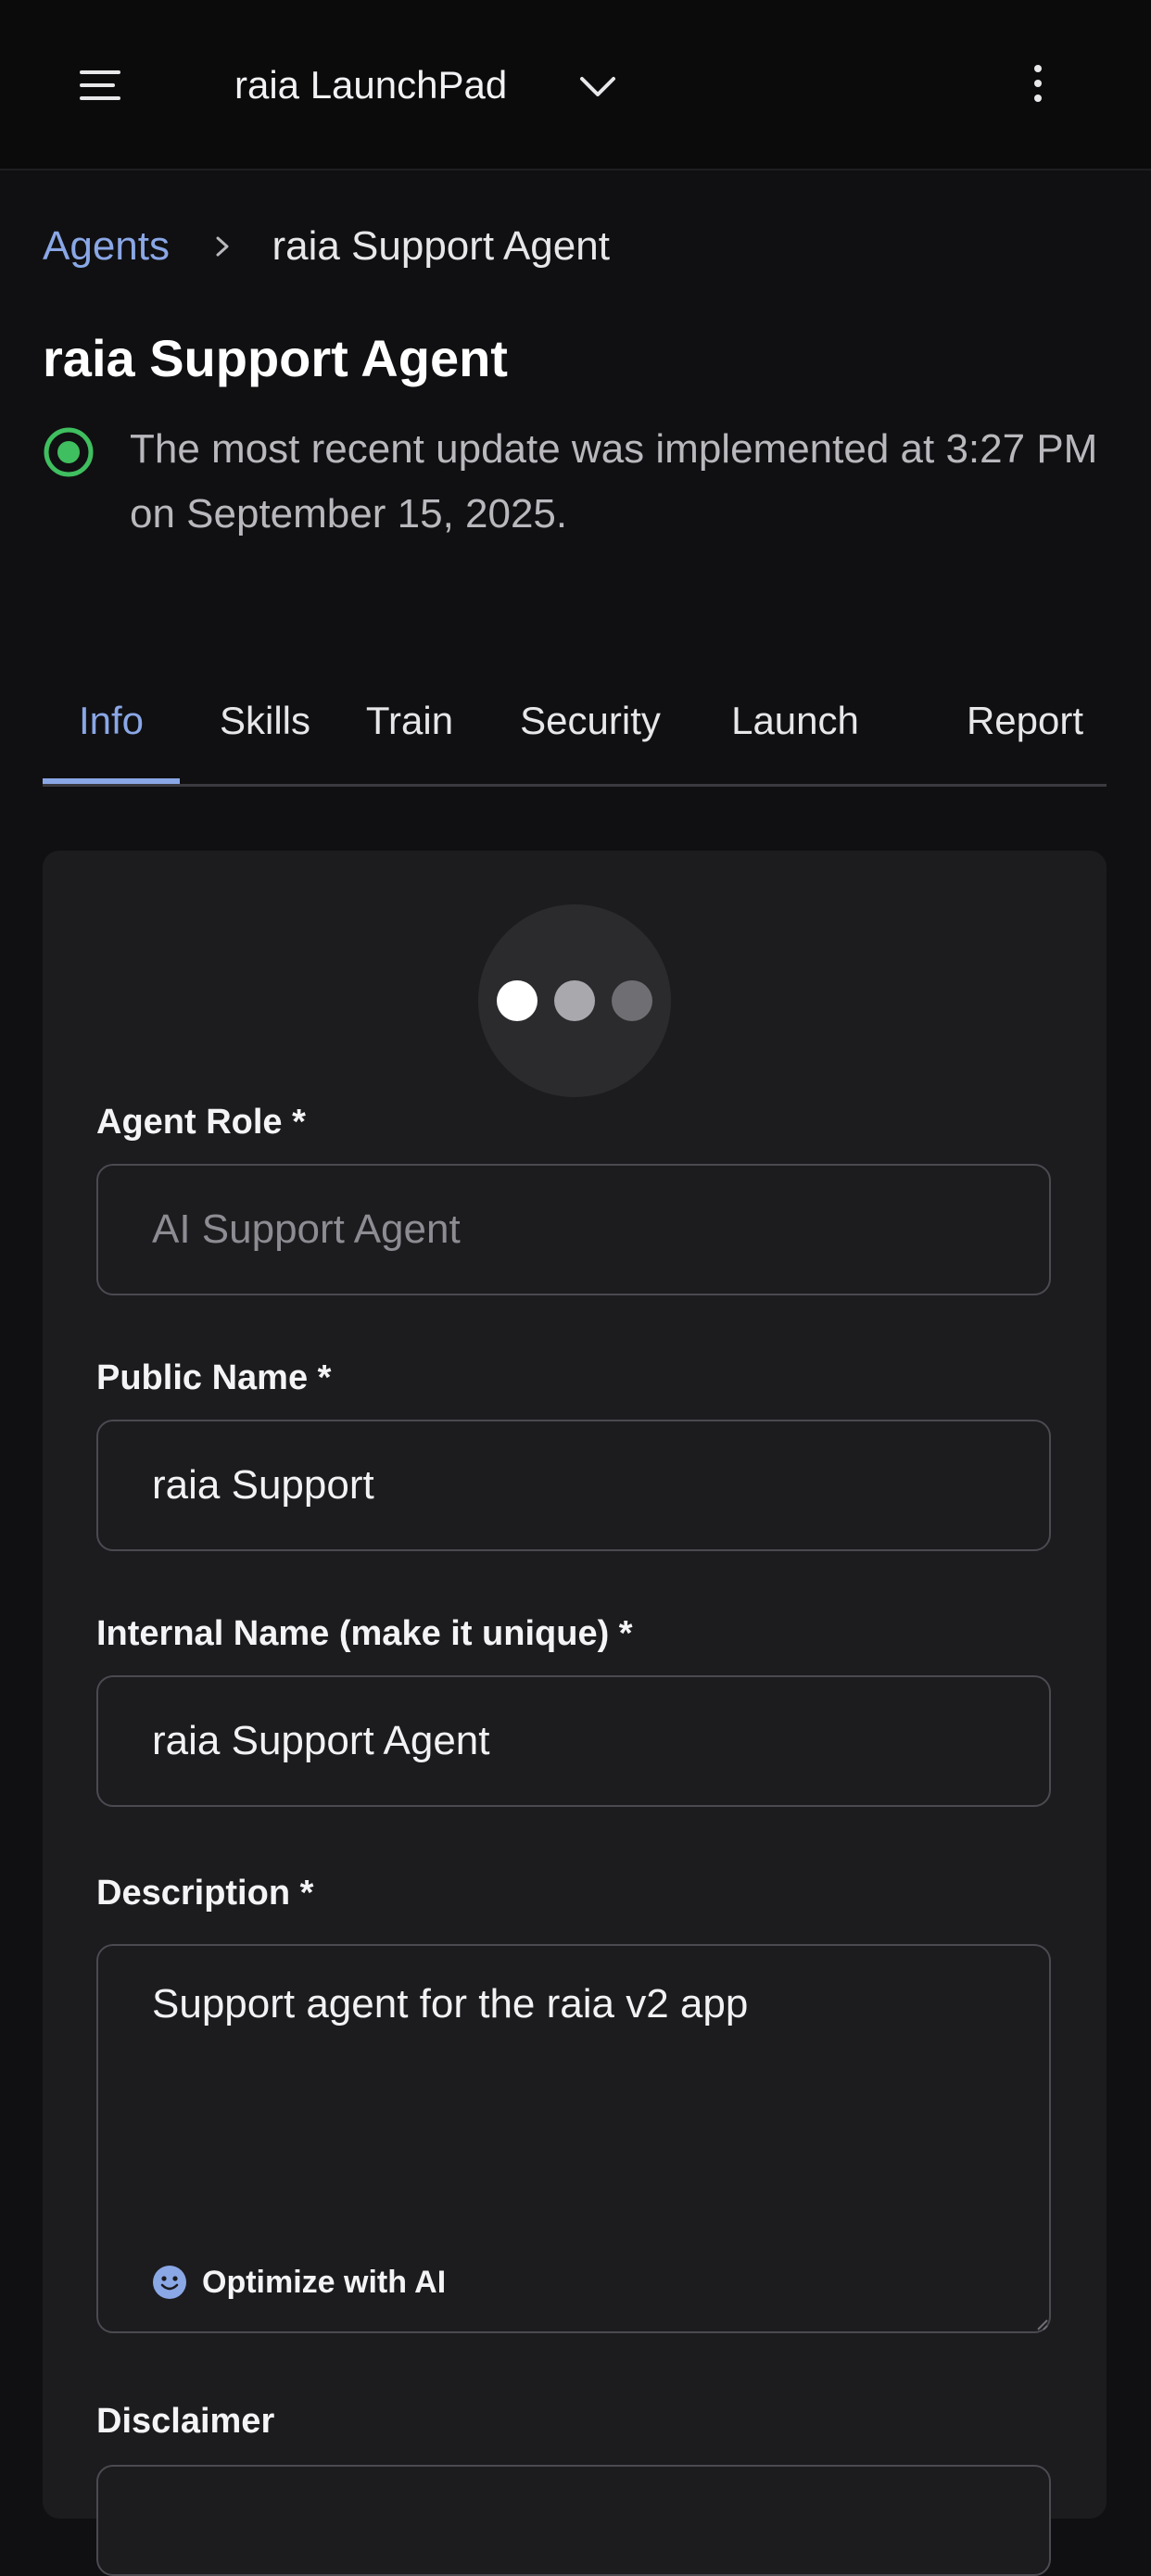  I want to click on smiley-face-icon, so click(169, 2282).